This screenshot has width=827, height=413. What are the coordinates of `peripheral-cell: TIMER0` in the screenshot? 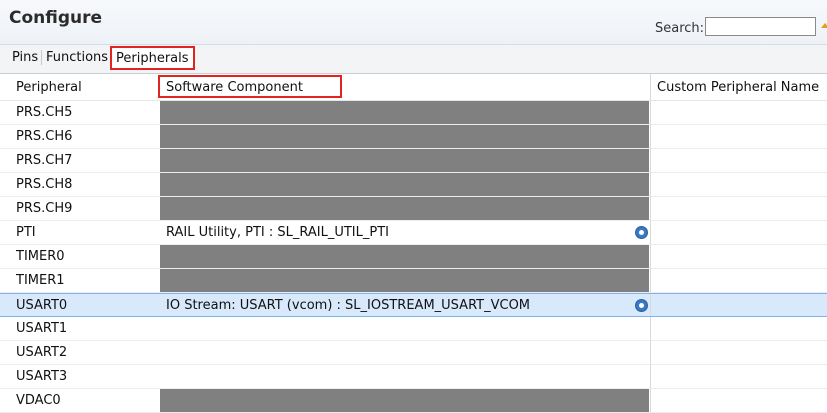 It's located at (40, 256).